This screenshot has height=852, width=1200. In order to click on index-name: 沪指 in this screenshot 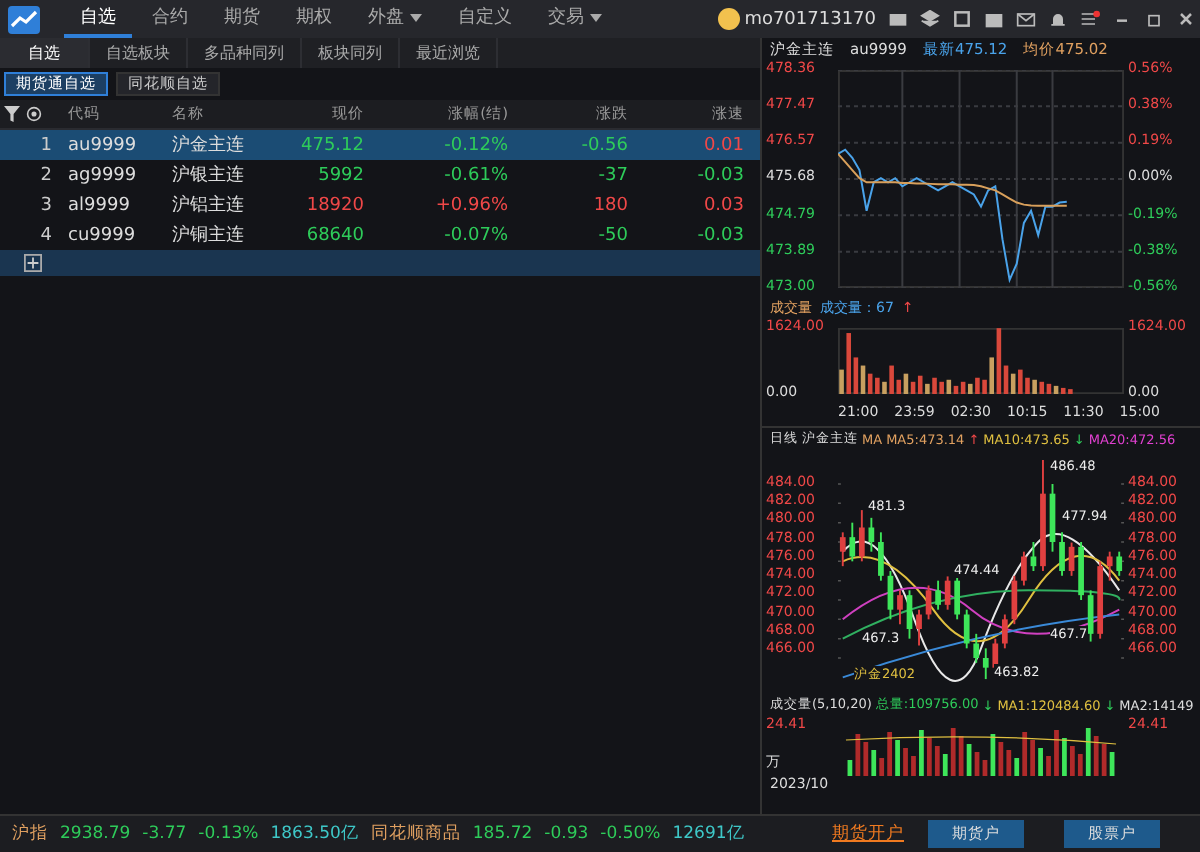, I will do `click(30, 834)`.